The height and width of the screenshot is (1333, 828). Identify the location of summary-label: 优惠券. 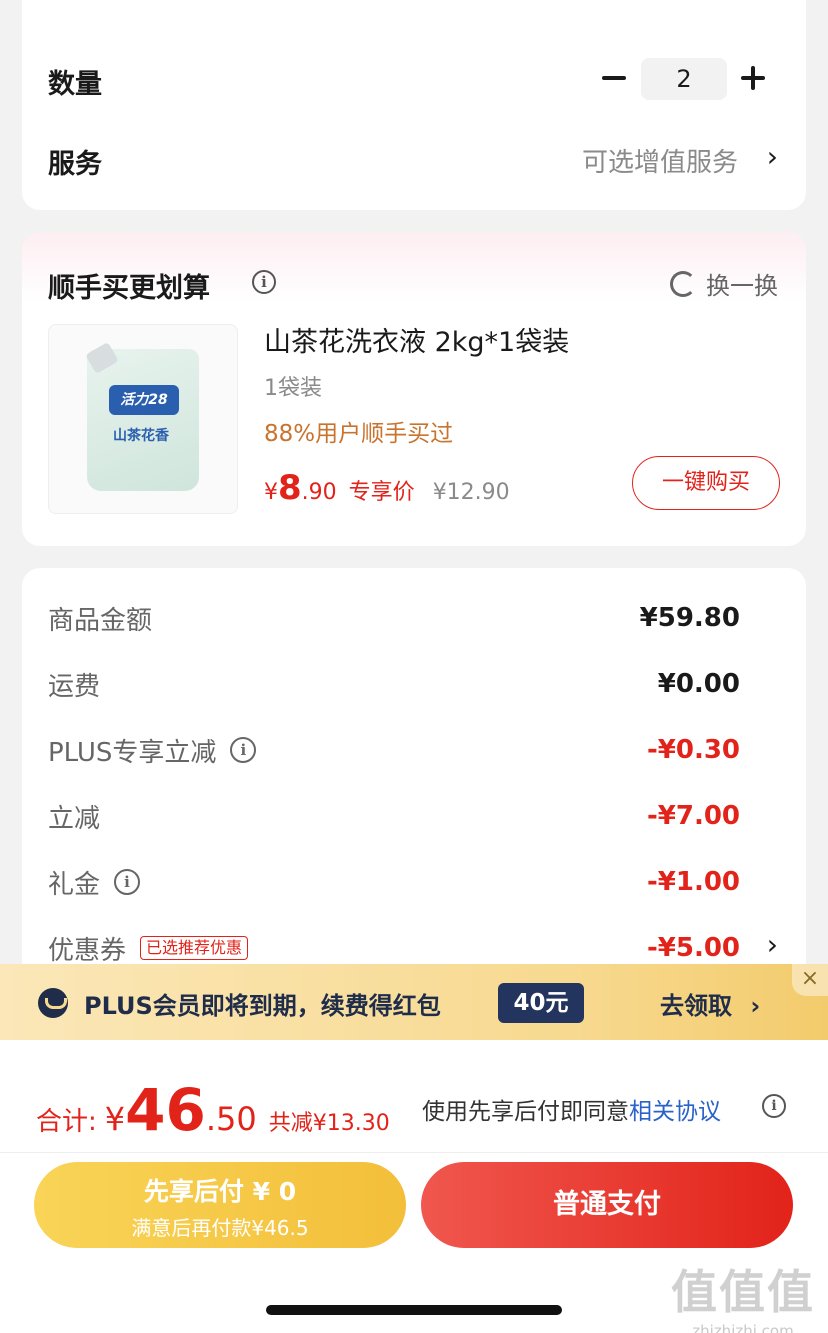
(87, 950).